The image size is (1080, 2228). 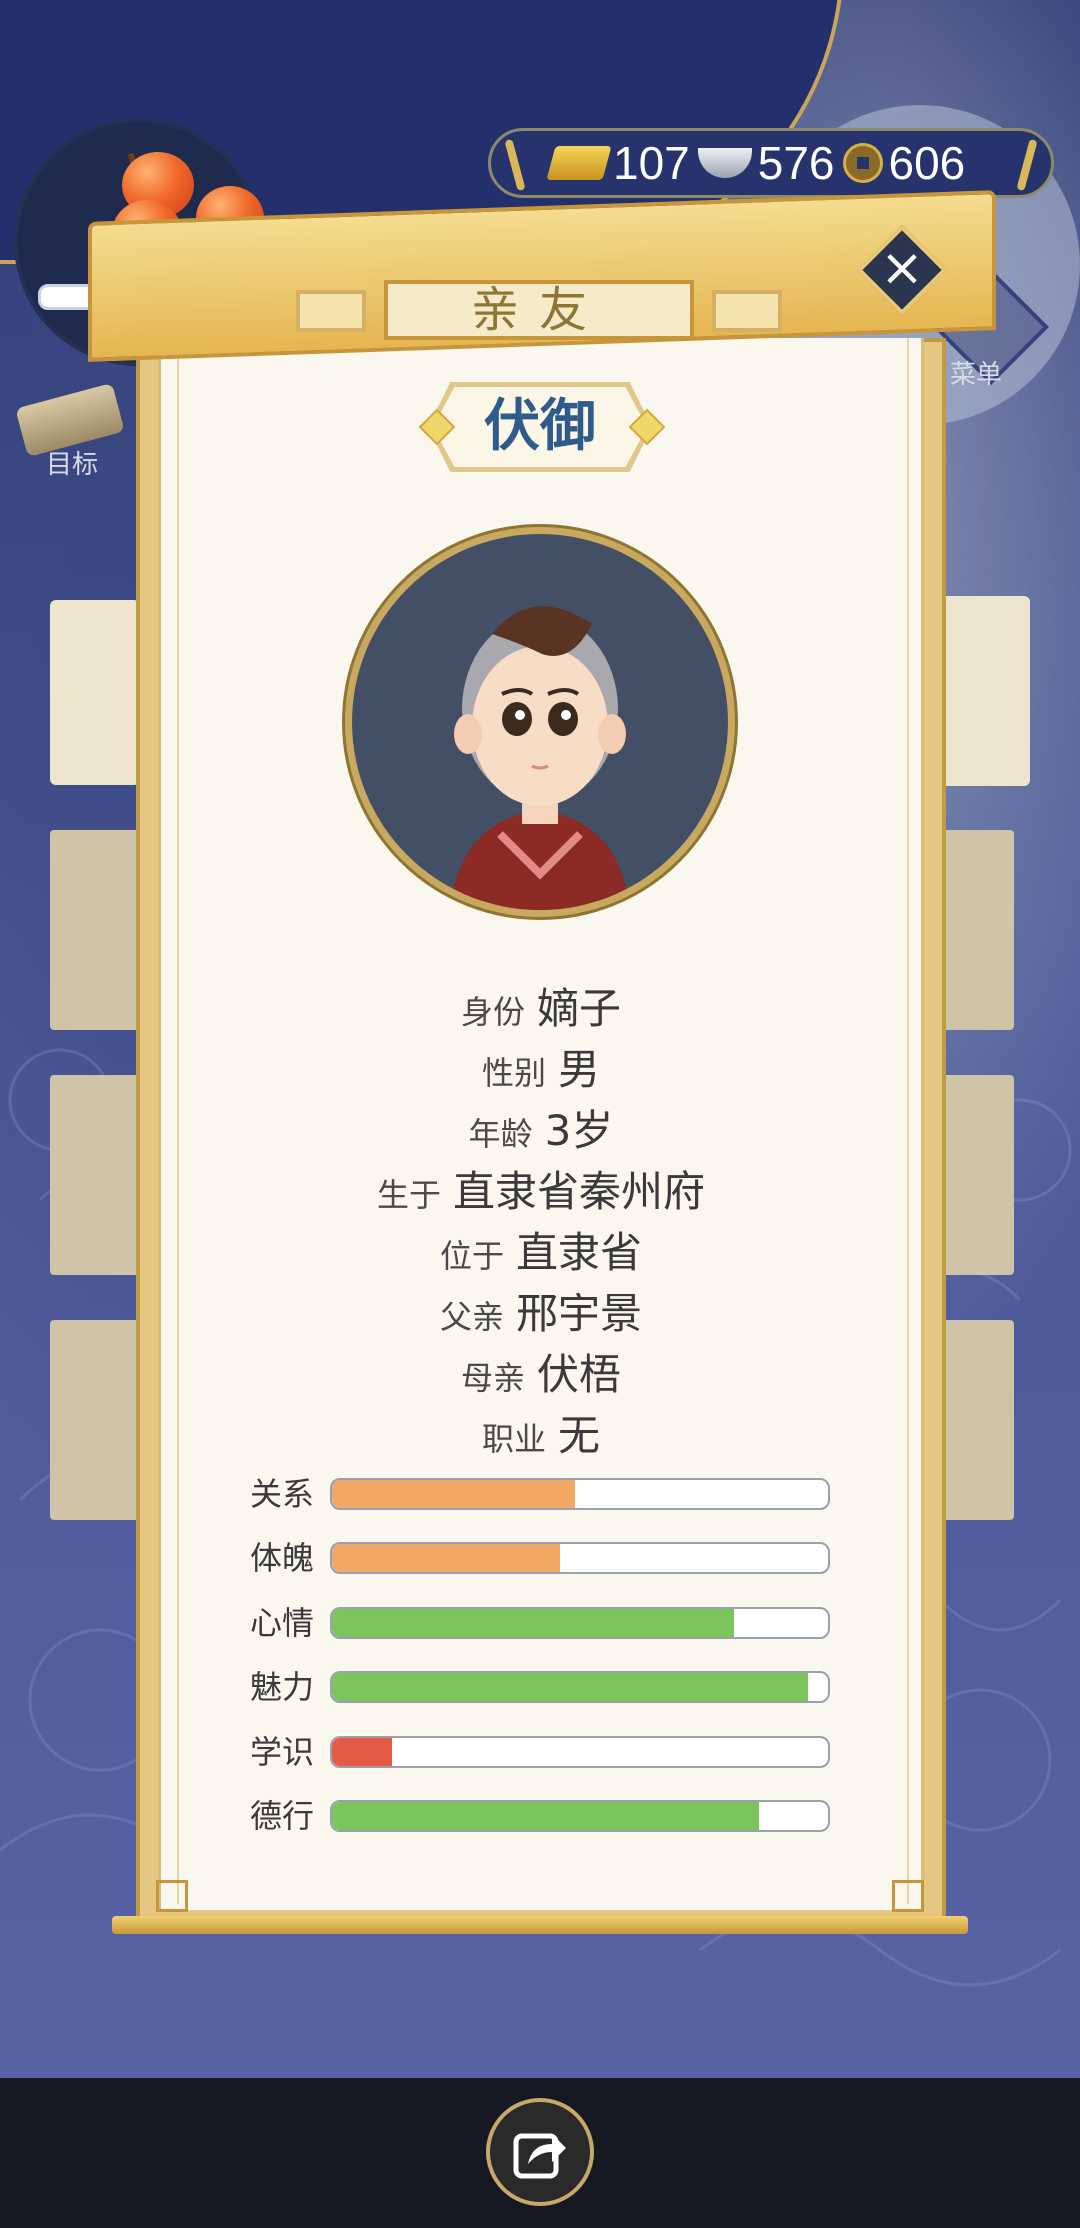 I want to click on stat-row-physique: 体魄, so click(x=540, y=1570).